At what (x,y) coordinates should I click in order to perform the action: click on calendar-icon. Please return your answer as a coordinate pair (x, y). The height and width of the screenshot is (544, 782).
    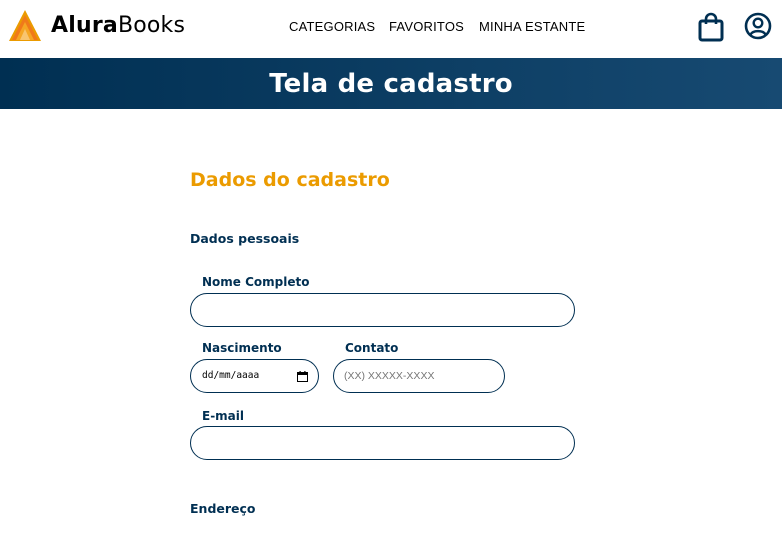
    Looking at the image, I should click on (302, 376).